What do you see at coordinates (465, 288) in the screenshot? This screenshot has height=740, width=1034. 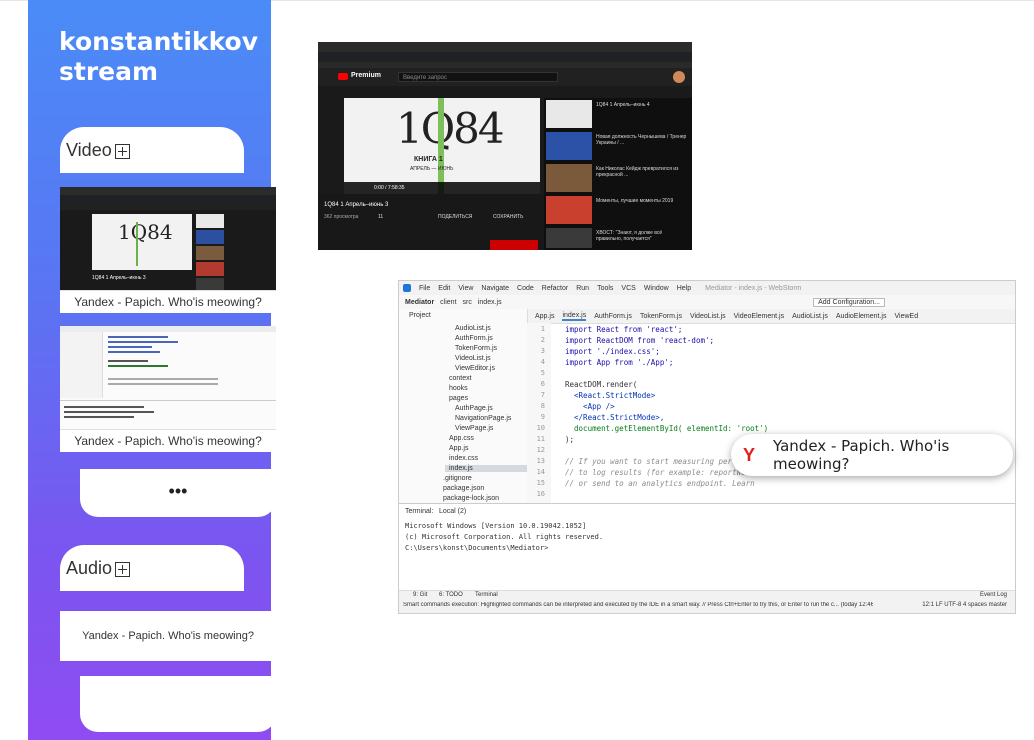 I see `menu-view: View` at bounding box center [465, 288].